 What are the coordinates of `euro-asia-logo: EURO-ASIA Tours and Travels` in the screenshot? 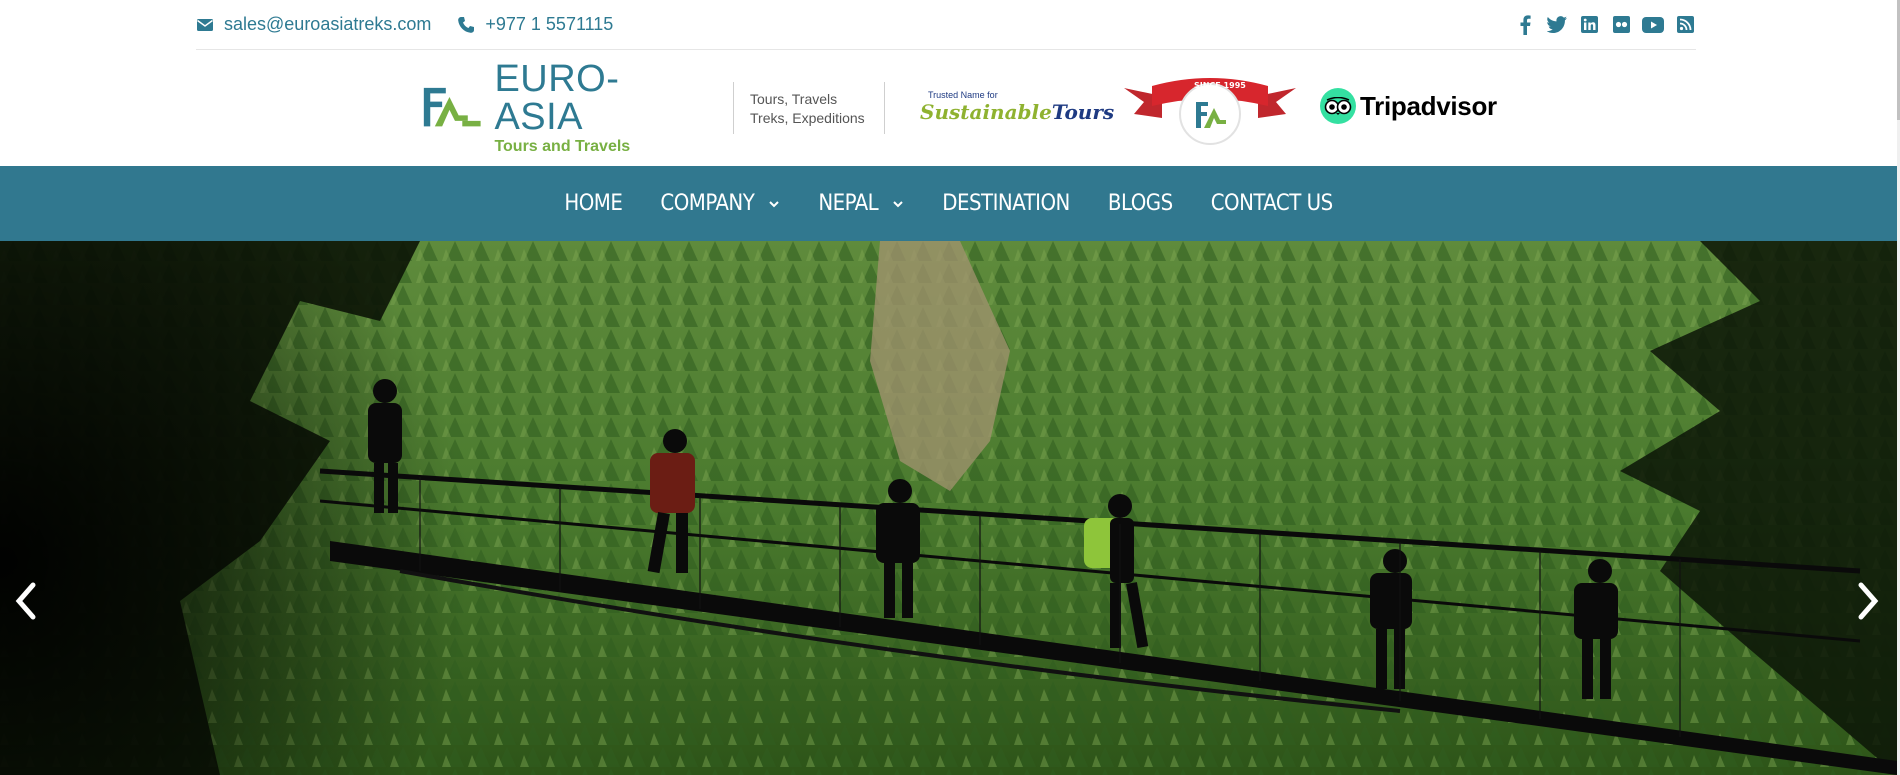 It's located at (556, 107).